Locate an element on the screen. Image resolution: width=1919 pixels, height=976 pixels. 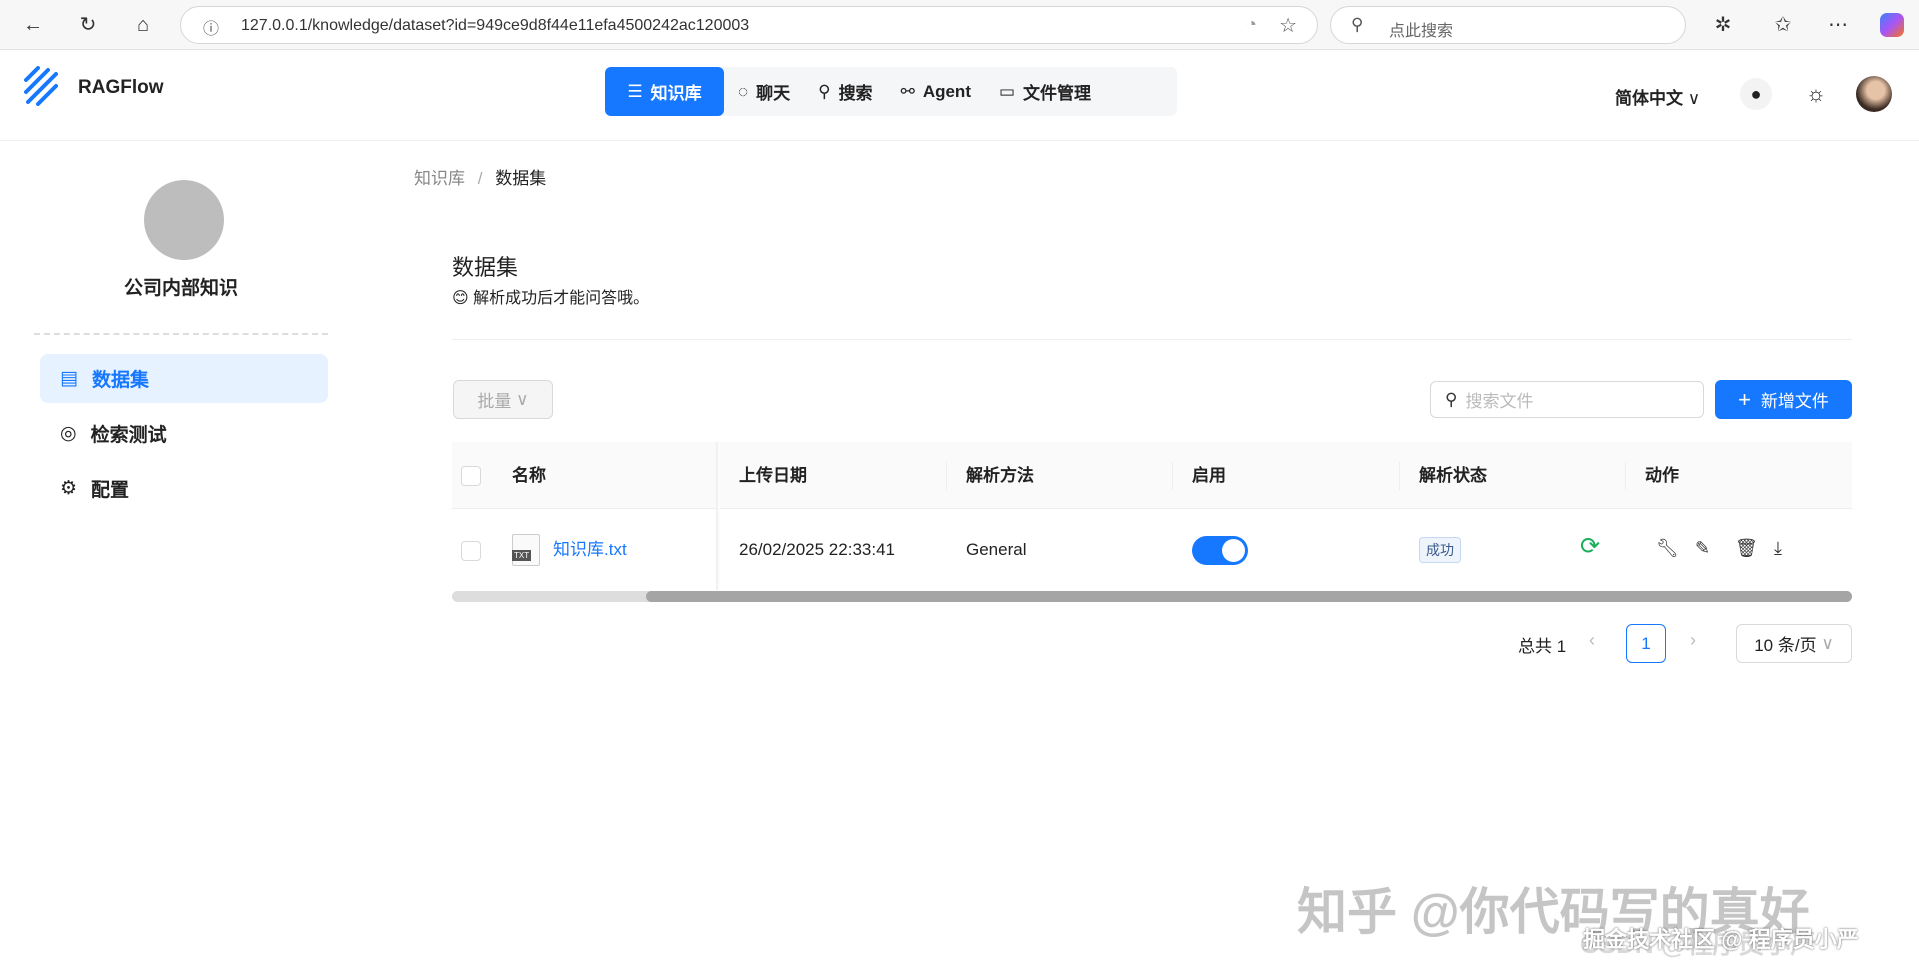
nav-chat: ◌ 聊天 is located at coordinates (764, 91).